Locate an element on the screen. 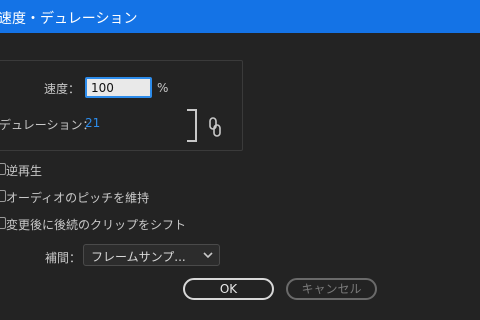 This screenshot has height=320, width=480. speed-unit: % is located at coordinates (163, 88).